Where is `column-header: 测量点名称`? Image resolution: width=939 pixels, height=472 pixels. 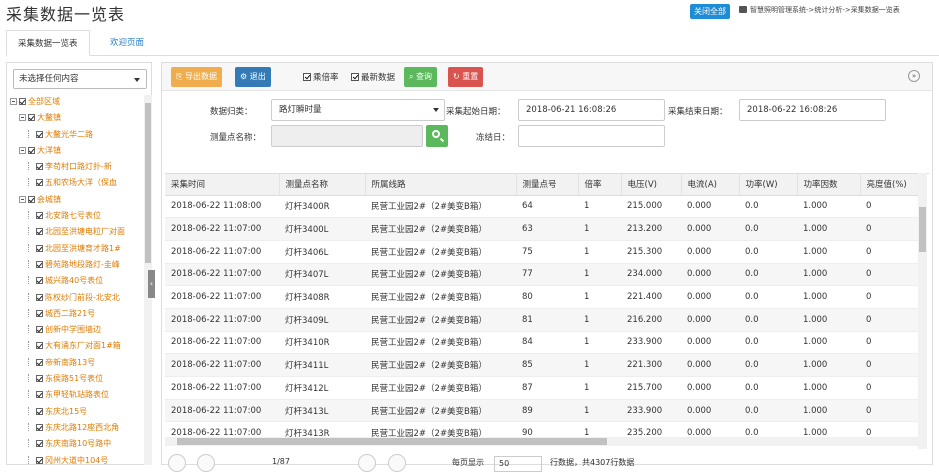
column-header: 测量点名称 is located at coordinates (322, 185).